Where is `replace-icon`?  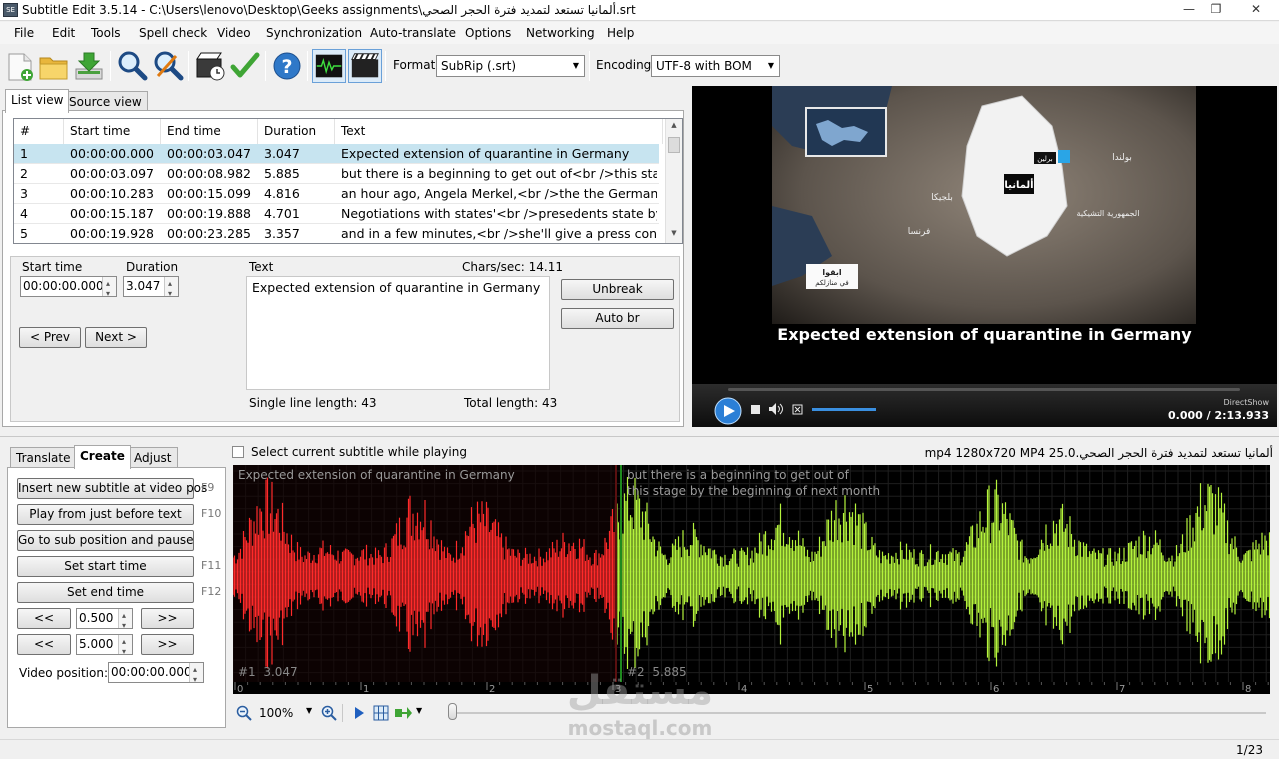 replace-icon is located at coordinates (168, 66).